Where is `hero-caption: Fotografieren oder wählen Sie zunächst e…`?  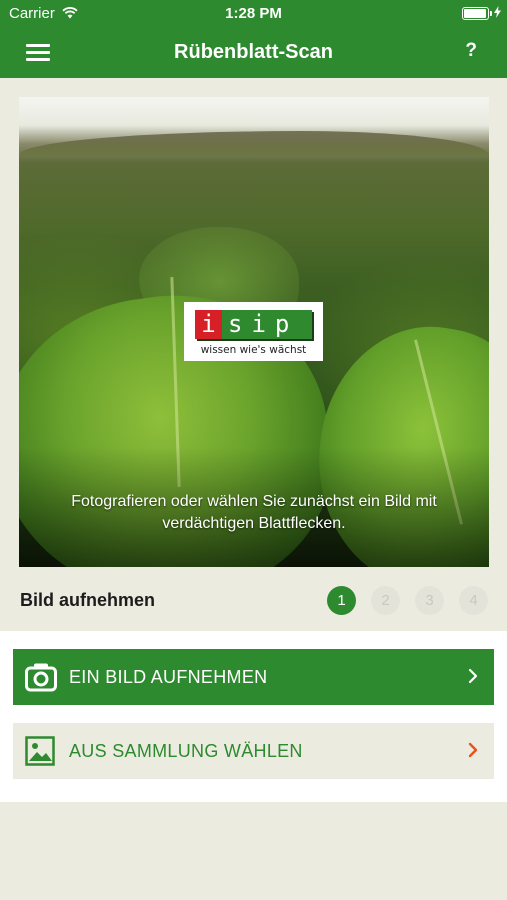
hero-caption: Fotografieren oder wählen Sie zunächst e… is located at coordinates (254, 512).